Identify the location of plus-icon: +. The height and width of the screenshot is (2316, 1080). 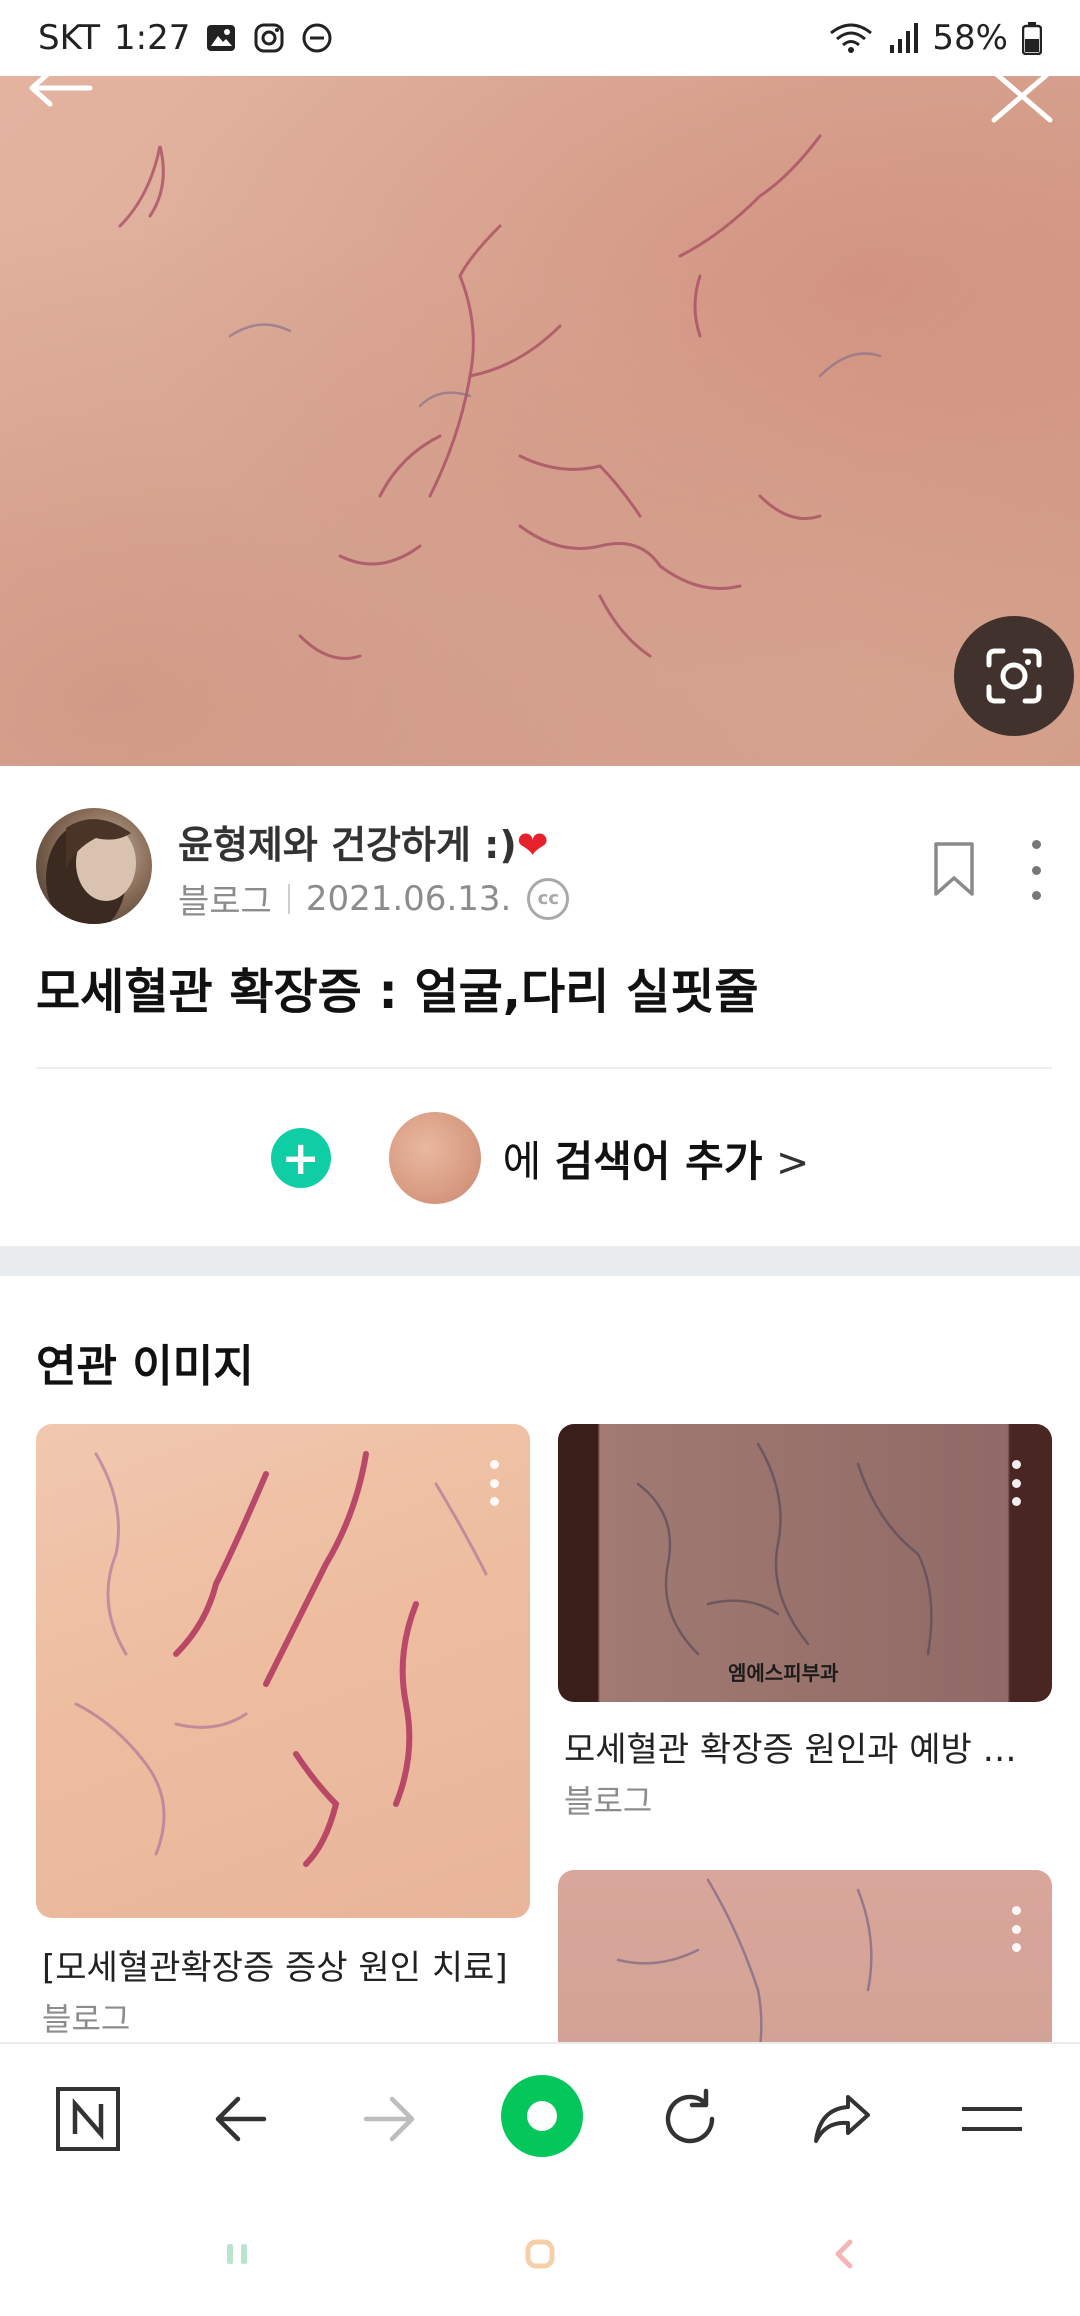
(300, 1158).